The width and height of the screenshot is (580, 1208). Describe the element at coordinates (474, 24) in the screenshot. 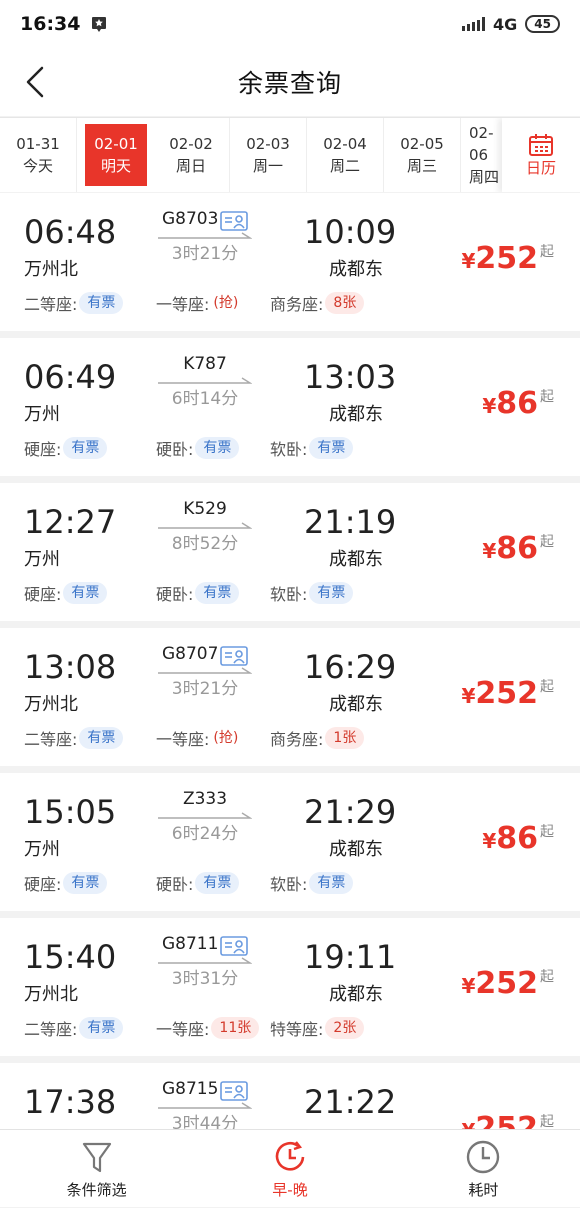

I see `signal-icon` at that location.